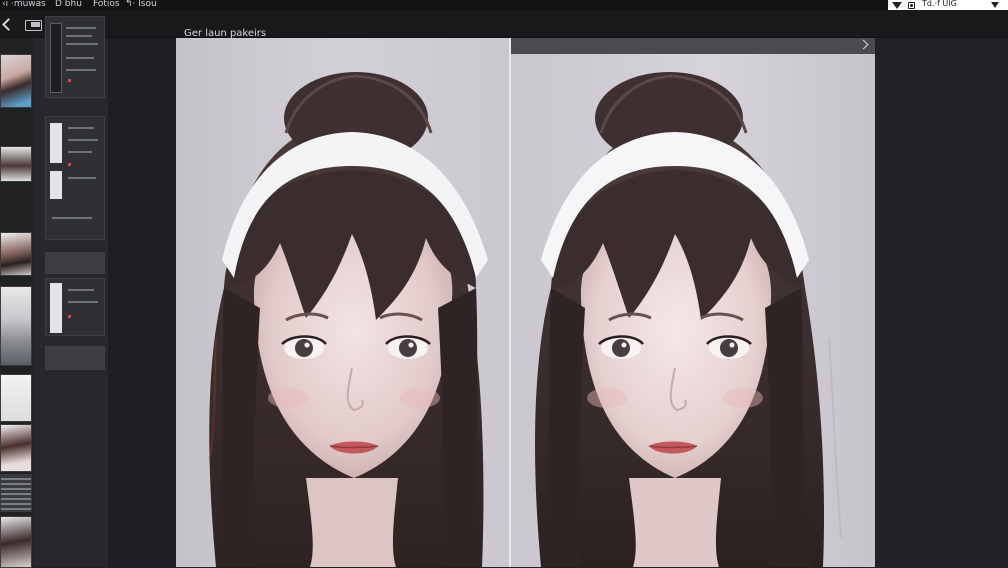  What do you see at coordinates (995, 5) in the screenshot?
I see `chevron-down-icon` at bounding box center [995, 5].